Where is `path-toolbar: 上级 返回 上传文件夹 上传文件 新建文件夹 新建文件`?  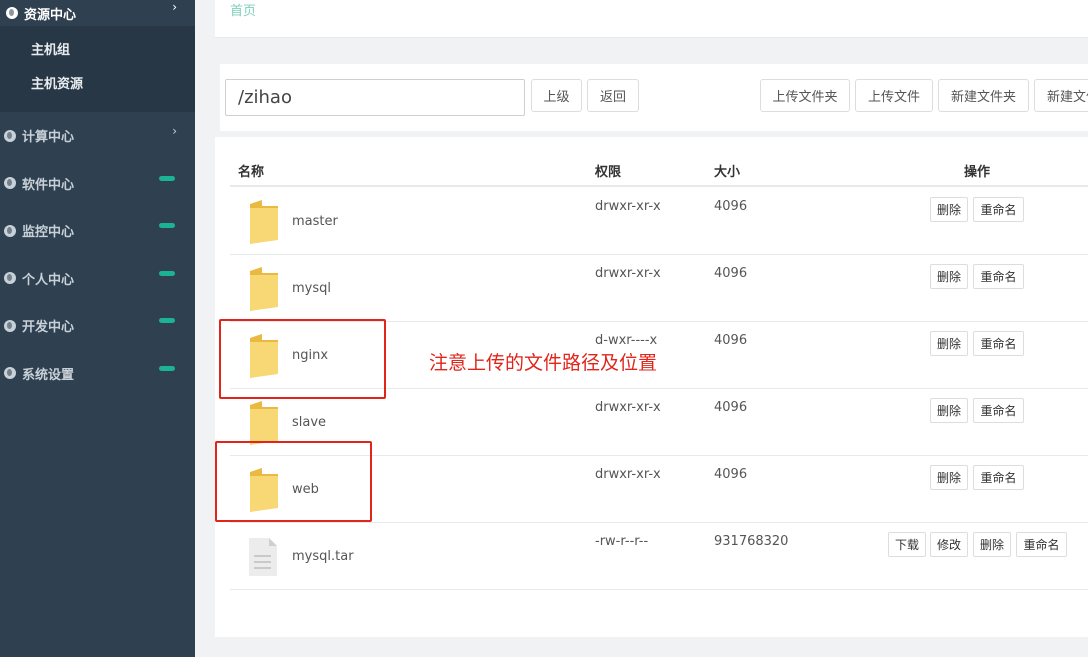 path-toolbar: 上级 返回 上传文件夹 上传文件 新建文件夹 新建文件 is located at coordinates (654, 97).